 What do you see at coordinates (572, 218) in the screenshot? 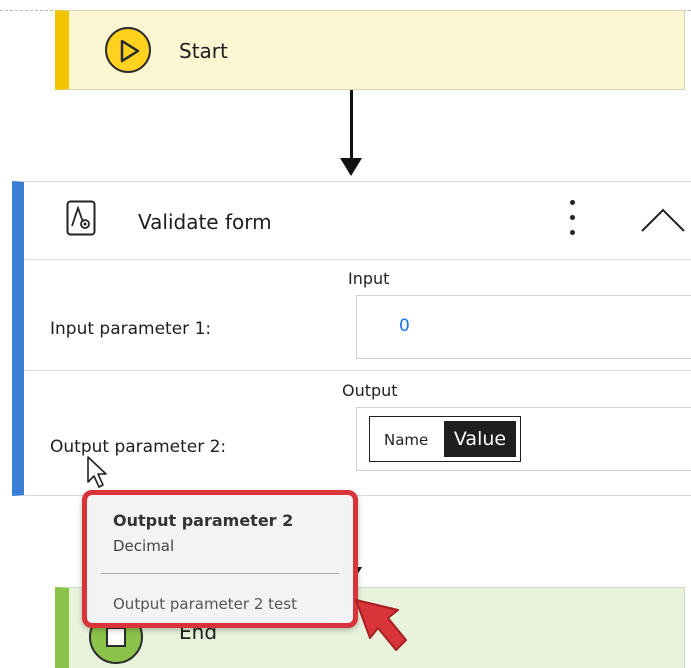
I see `more-vertical-icon` at bounding box center [572, 218].